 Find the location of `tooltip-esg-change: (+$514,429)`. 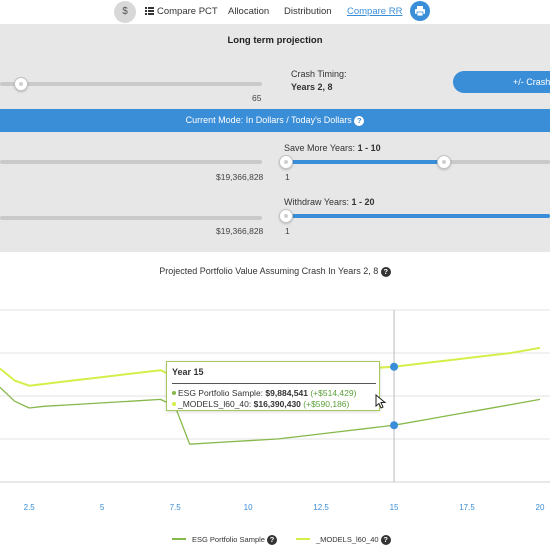

tooltip-esg-change: (+$514,429) is located at coordinates (333, 393).